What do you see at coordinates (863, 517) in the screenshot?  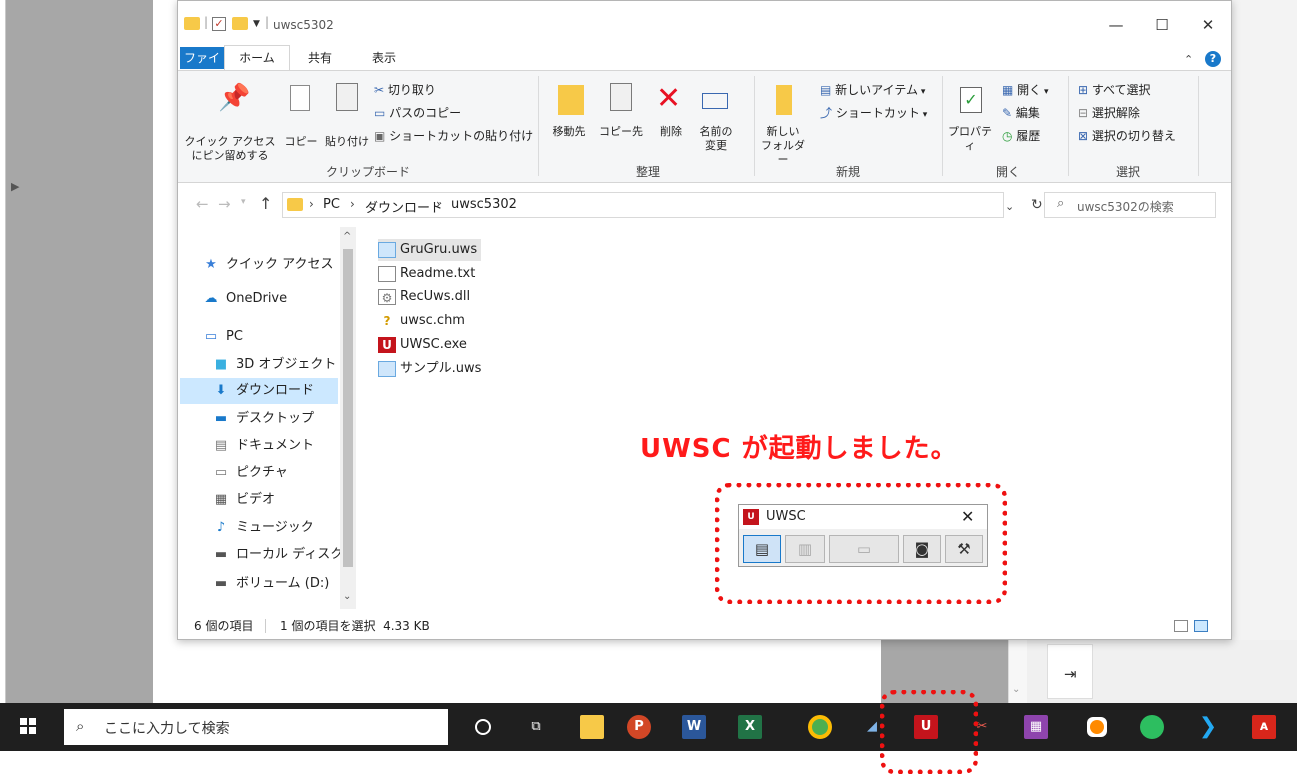 I see `uwsc-title-bar: U UWSC ✕` at bounding box center [863, 517].